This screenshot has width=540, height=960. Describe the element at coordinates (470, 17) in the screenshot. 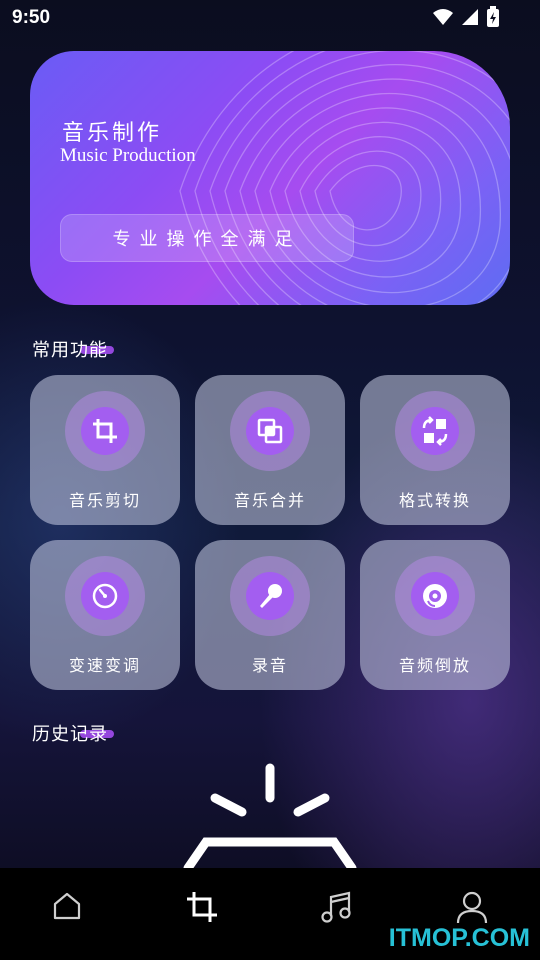

I see `signal-icon` at that location.